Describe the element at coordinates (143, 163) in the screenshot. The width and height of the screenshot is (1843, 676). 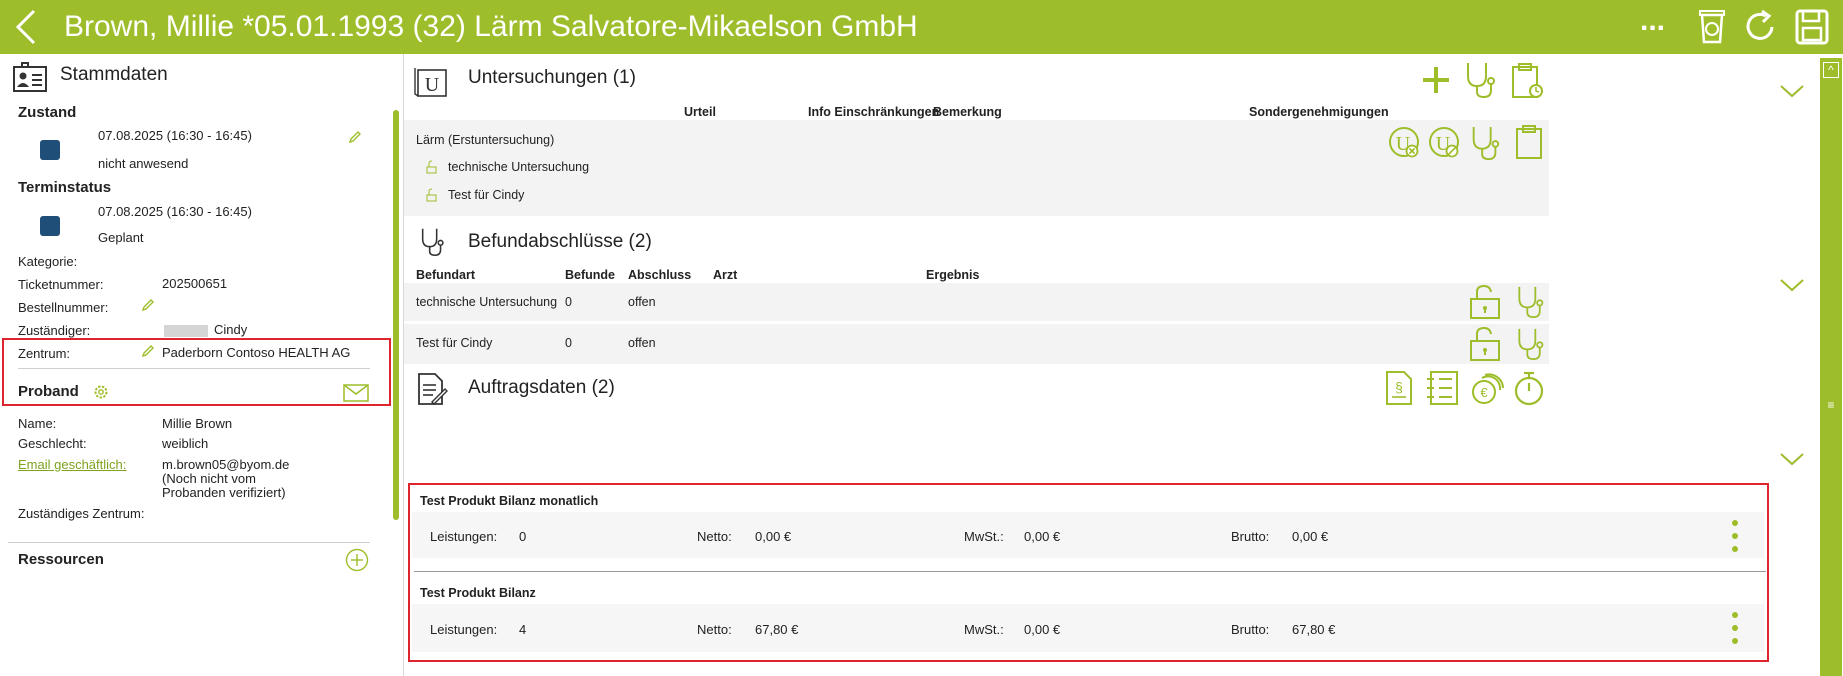
I see `zustand-status: nicht anwesend` at that location.